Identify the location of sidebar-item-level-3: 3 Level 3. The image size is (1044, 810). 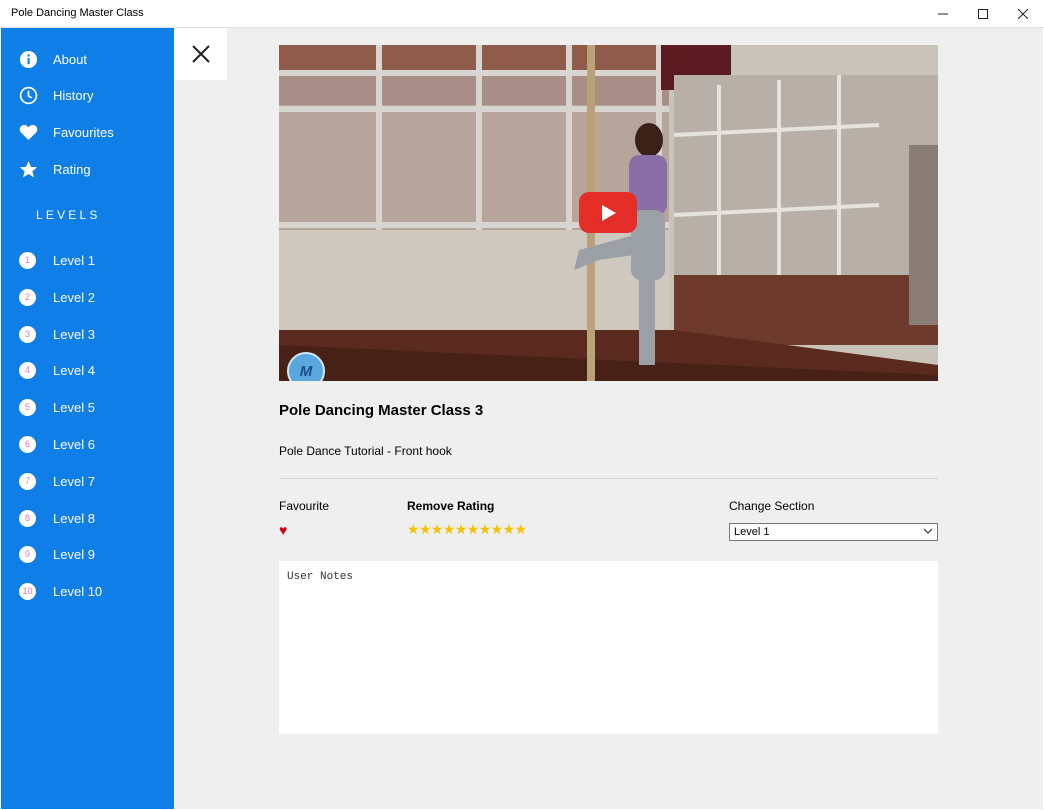
(87, 334).